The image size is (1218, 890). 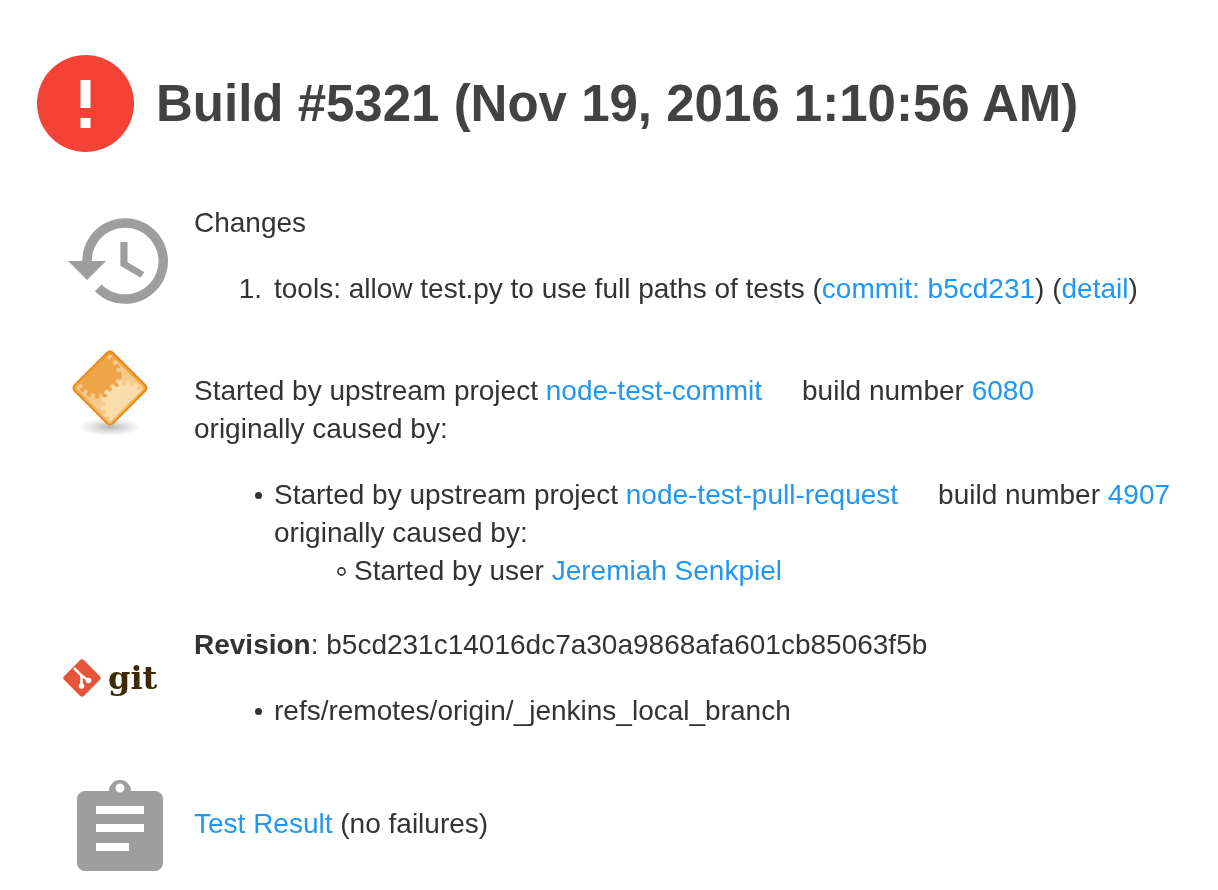 I want to click on change-text: tools: allow test.py to use full paths of tests (commit: b5cd231) (detail), so click(x=706, y=289).